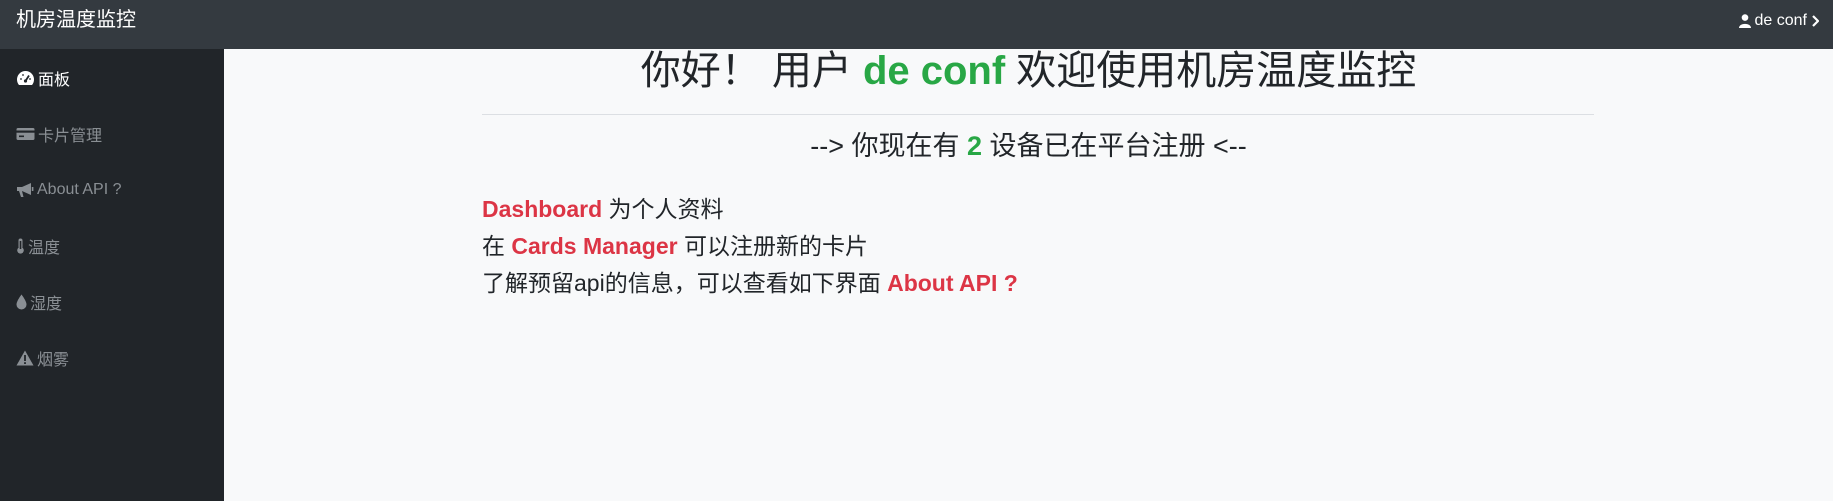 The image size is (1833, 501). Describe the element at coordinates (25, 358) in the screenshot. I see `warning-triangle-icon` at that location.